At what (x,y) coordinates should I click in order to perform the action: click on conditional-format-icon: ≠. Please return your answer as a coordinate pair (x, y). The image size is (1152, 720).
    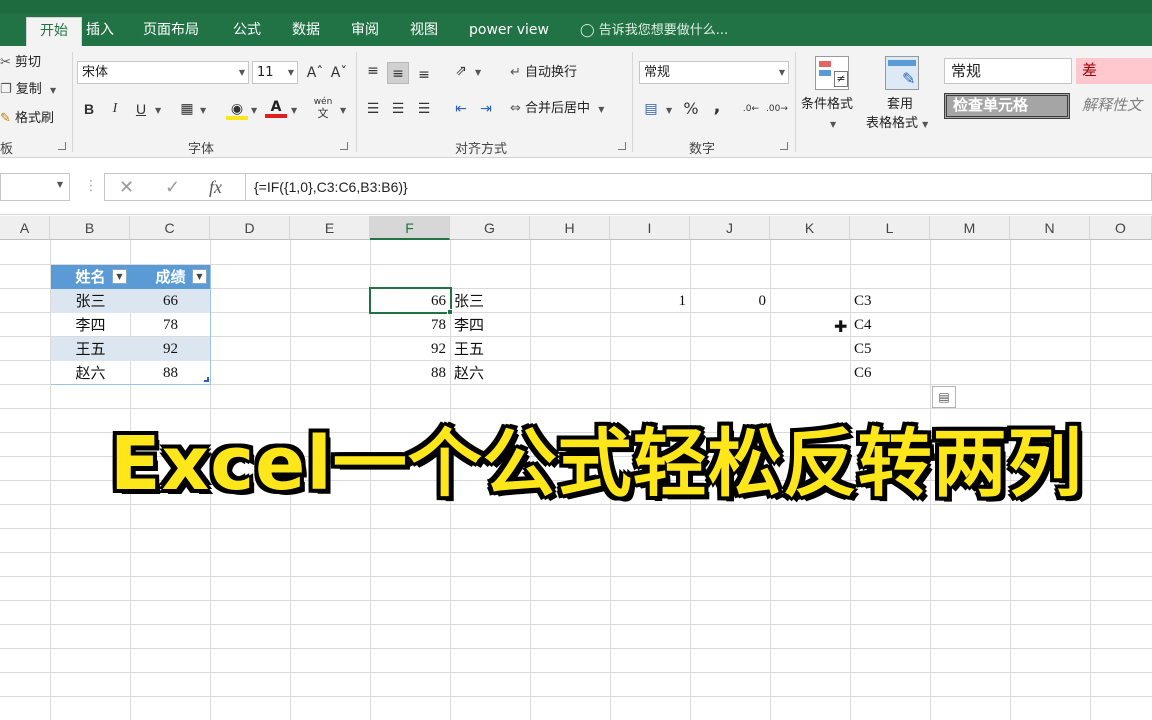
    Looking at the image, I should click on (832, 73).